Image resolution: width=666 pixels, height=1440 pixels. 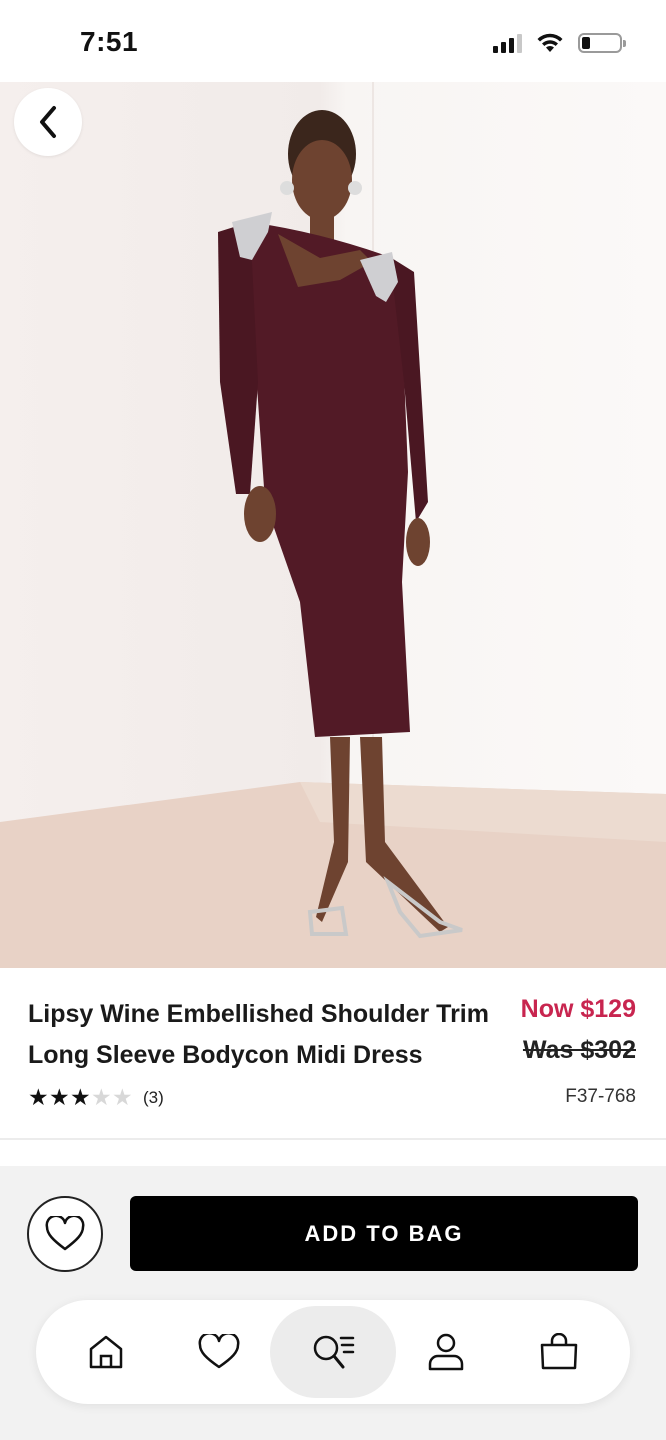 What do you see at coordinates (578, 1009) in the screenshot?
I see `price-now: Now $129` at bounding box center [578, 1009].